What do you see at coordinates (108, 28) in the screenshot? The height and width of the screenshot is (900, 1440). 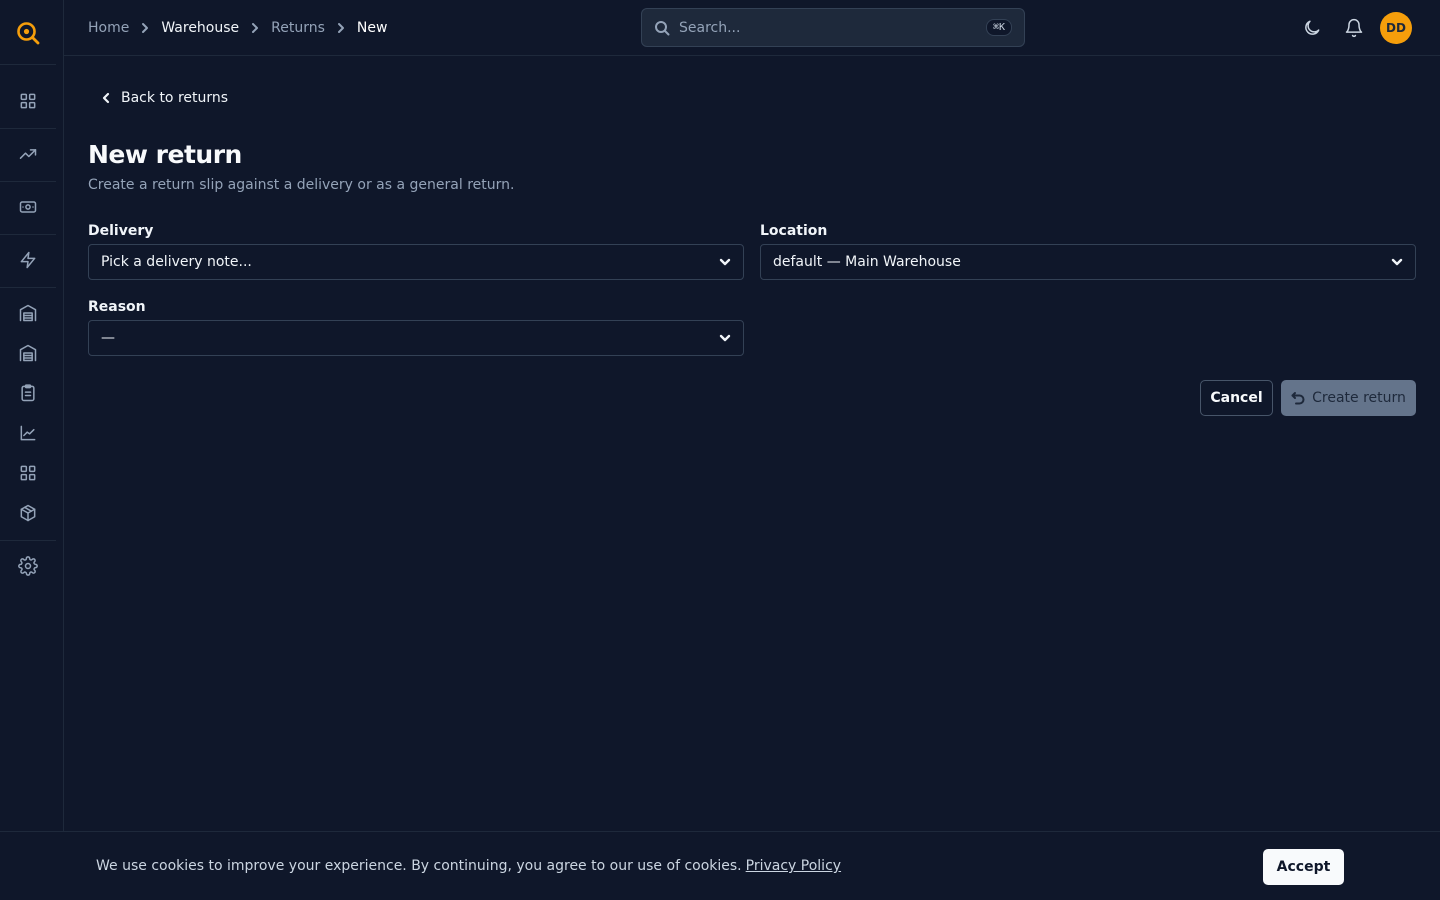 I see `breadcrumb-home: Home` at bounding box center [108, 28].